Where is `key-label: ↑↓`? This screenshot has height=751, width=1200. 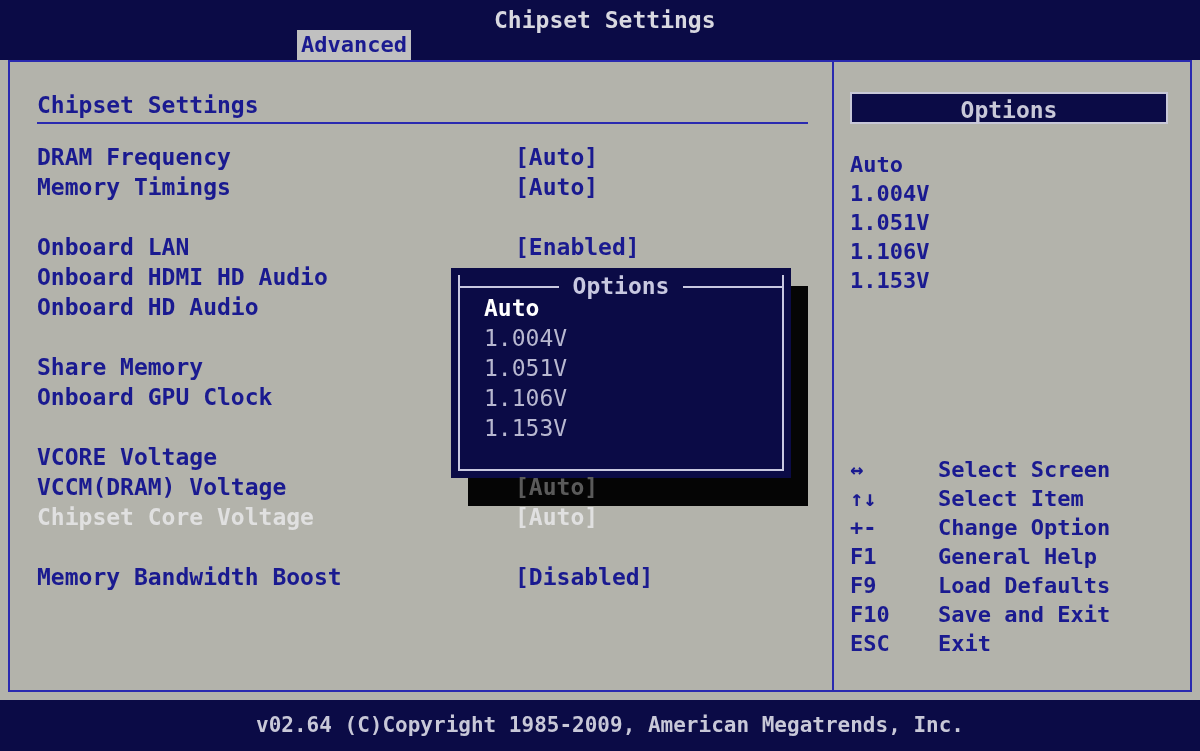
key-label: ↑↓ is located at coordinates (864, 499).